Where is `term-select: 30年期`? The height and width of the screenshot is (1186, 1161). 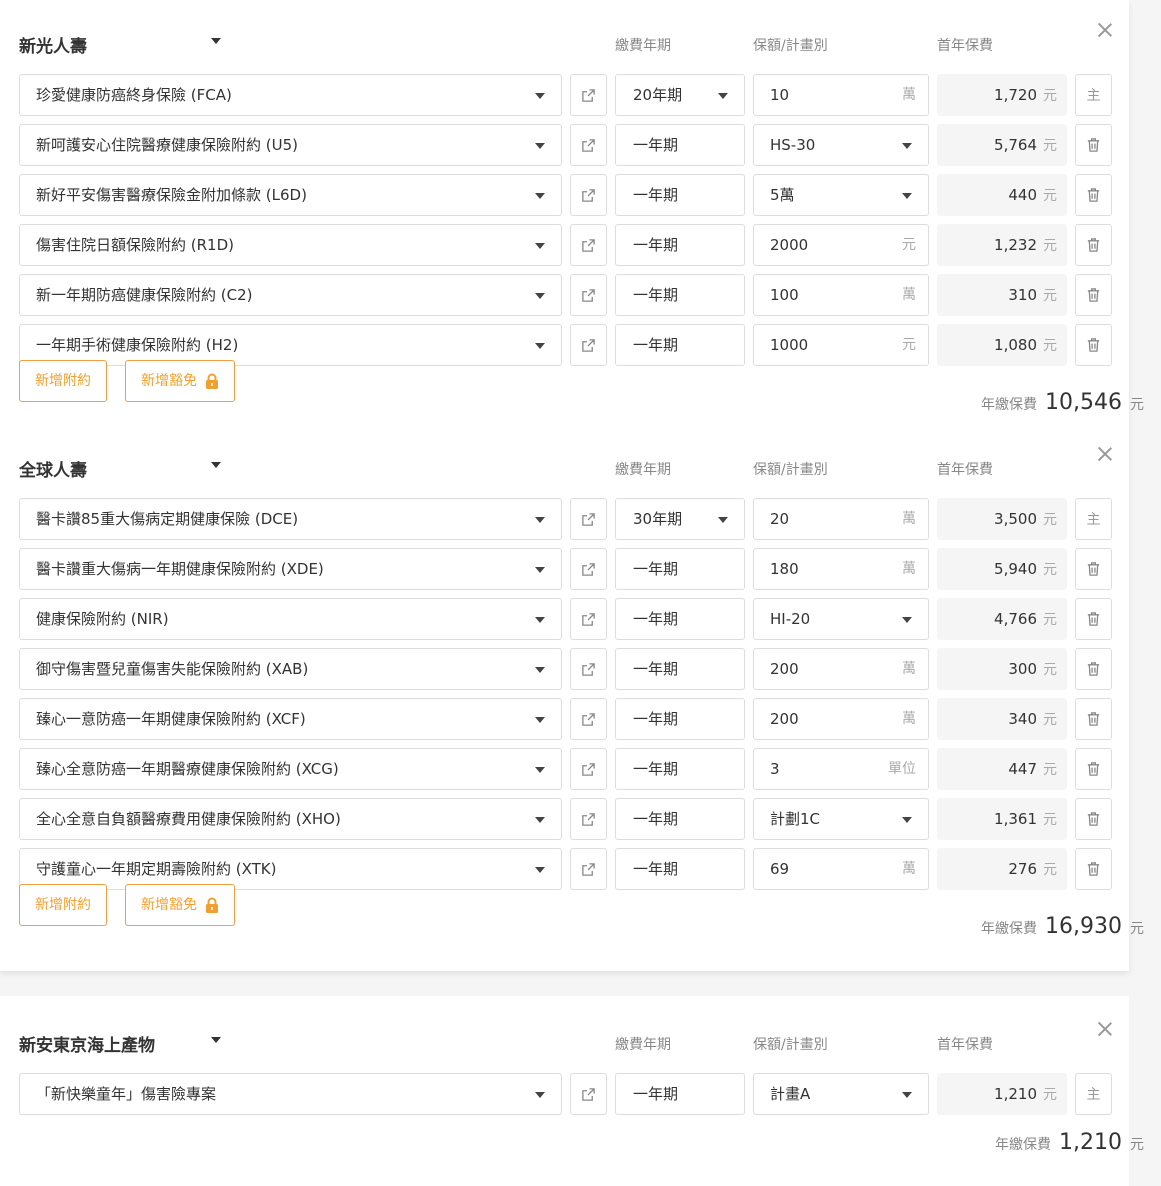
term-select: 30年期 is located at coordinates (680, 519).